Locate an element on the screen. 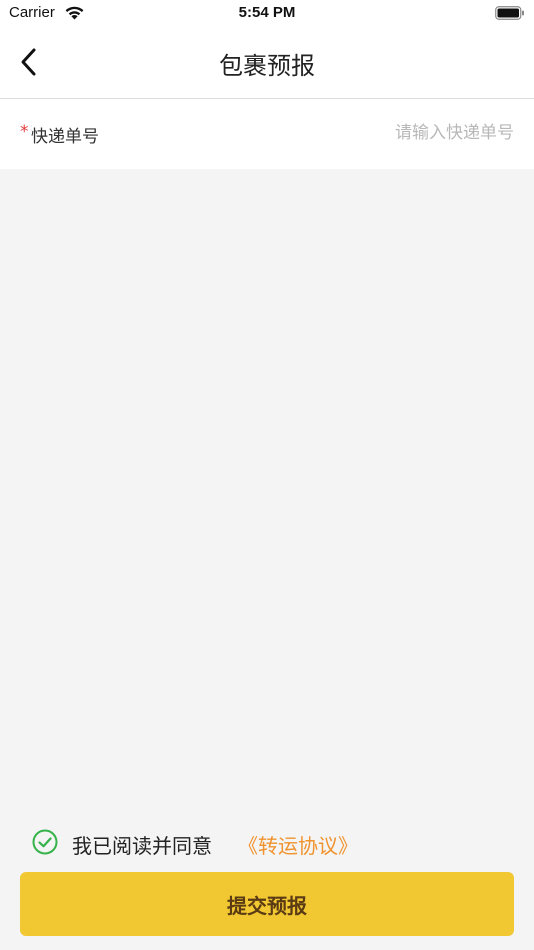 Image resolution: width=534 pixels, height=950 pixels. agreement-link: 《转运协议》 is located at coordinates (298, 844).